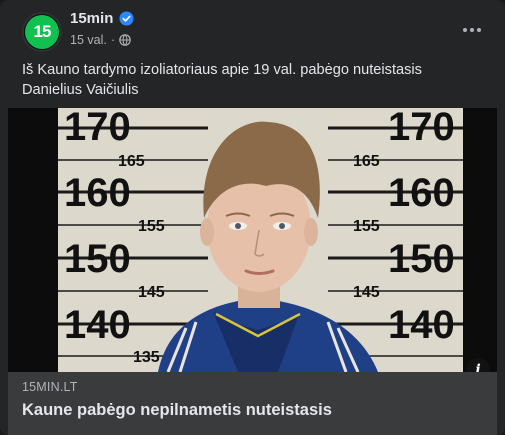 The image size is (505, 435). I want to click on ruler-label: 135, so click(146, 357).